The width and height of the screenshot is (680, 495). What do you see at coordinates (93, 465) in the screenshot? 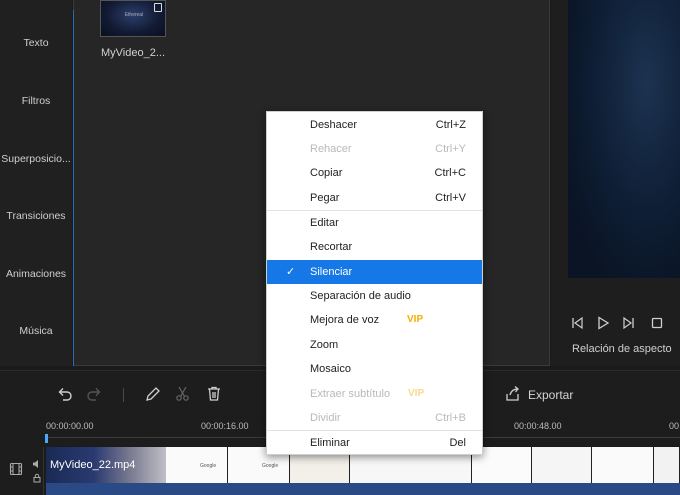
I see `clip-name: MyVideo_22.mp4` at bounding box center [93, 465].